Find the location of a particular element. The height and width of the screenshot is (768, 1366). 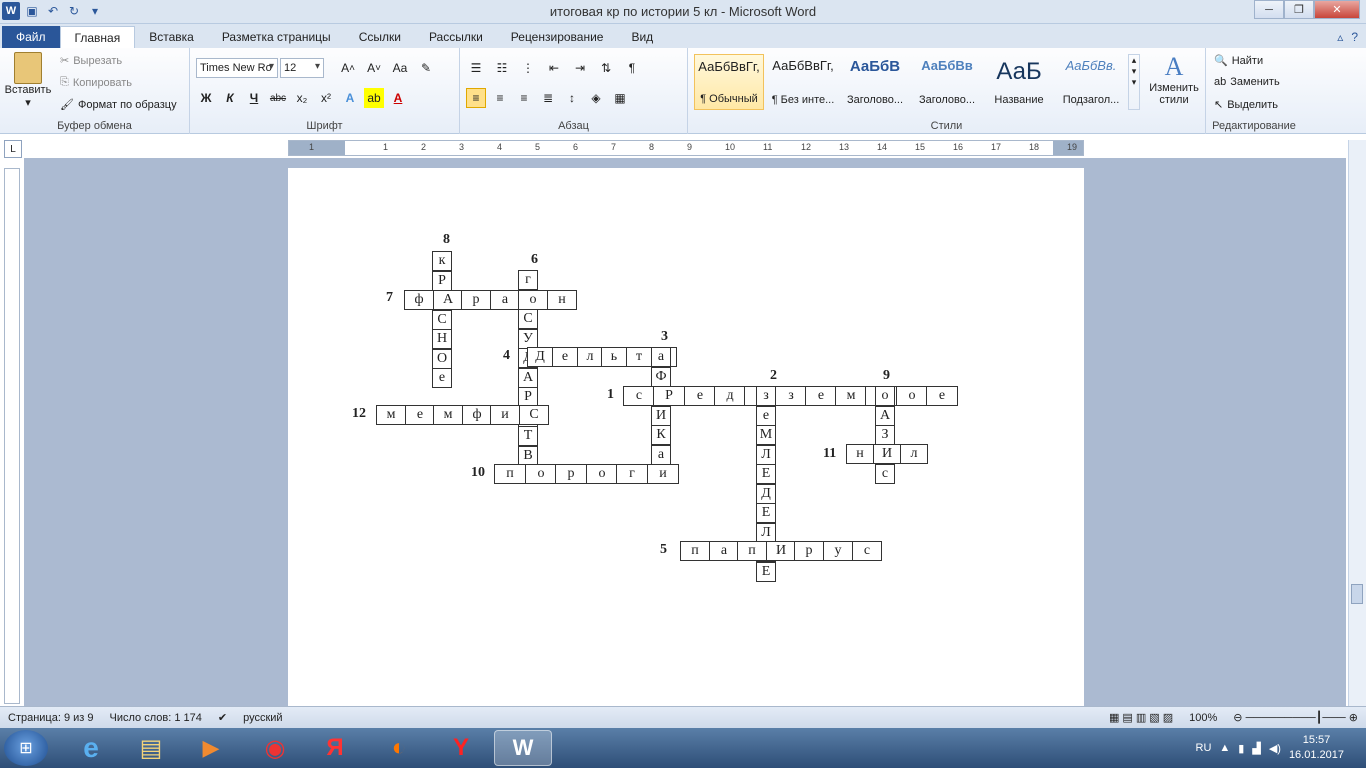

strikethrough-button: abc is located at coordinates (278, 98).